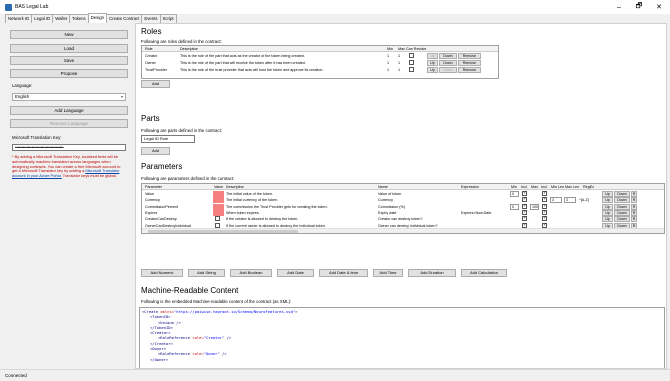 The width and height of the screenshot is (670, 381). What do you see at coordinates (69, 60) in the screenshot?
I see `save-button: Save` at bounding box center [69, 60].